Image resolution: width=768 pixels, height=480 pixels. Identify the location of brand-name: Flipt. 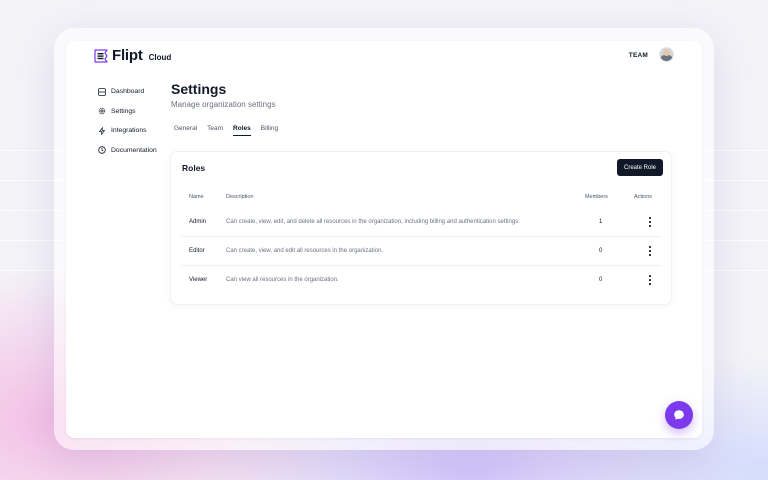
(127, 55).